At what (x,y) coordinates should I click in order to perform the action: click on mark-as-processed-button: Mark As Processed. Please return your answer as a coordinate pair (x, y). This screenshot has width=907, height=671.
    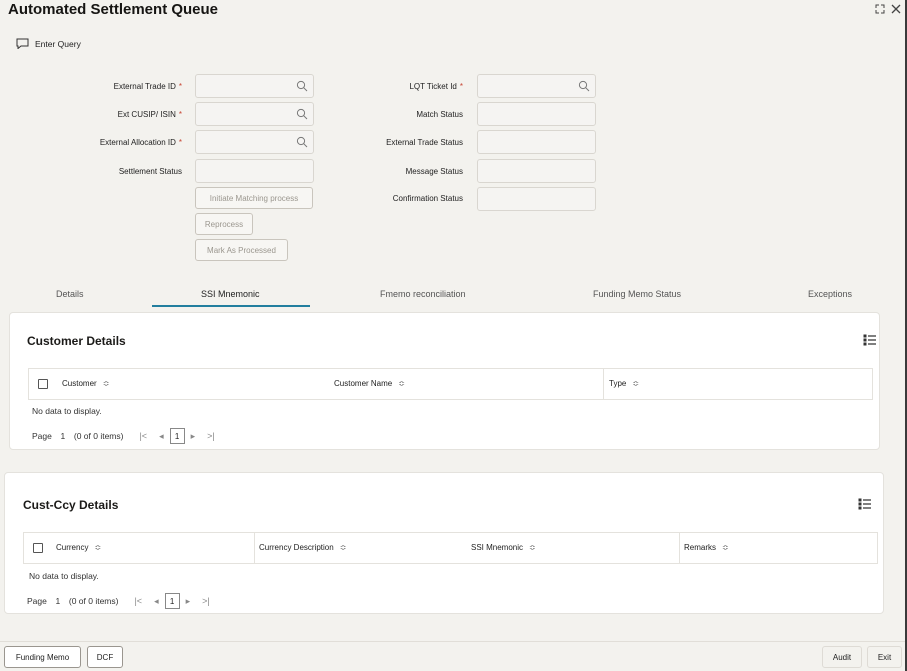
    Looking at the image, I should click on (241, 250).